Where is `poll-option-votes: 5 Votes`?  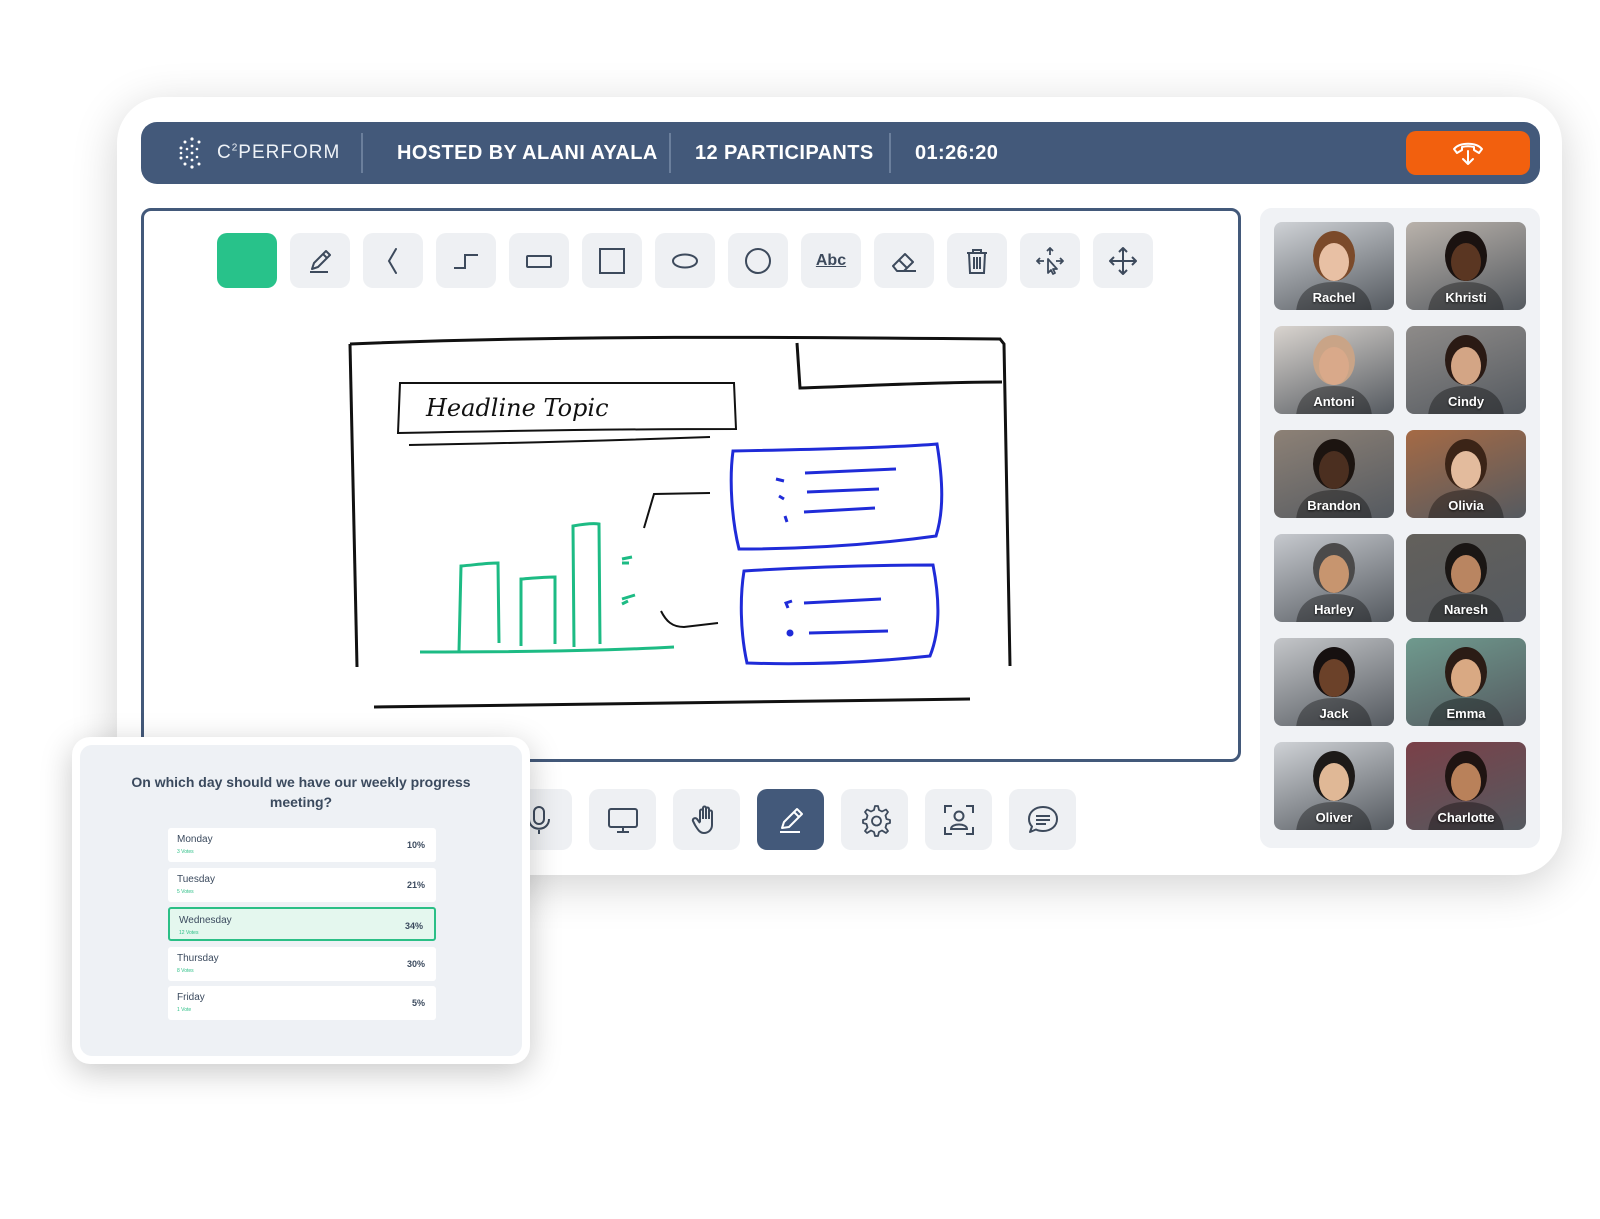
poll-option-votes: 5 Votes is located at coordinates (185, 891).